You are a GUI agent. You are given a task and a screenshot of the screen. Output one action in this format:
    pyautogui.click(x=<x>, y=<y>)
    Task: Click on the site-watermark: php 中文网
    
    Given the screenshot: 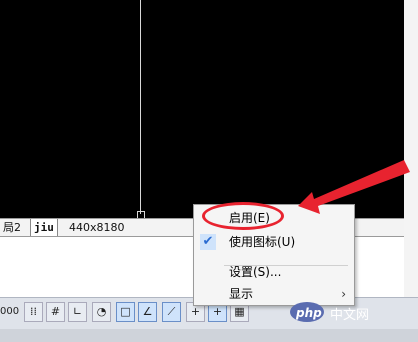 What is the action you would take?
    pyautogui.click(x=349, y=312)
    